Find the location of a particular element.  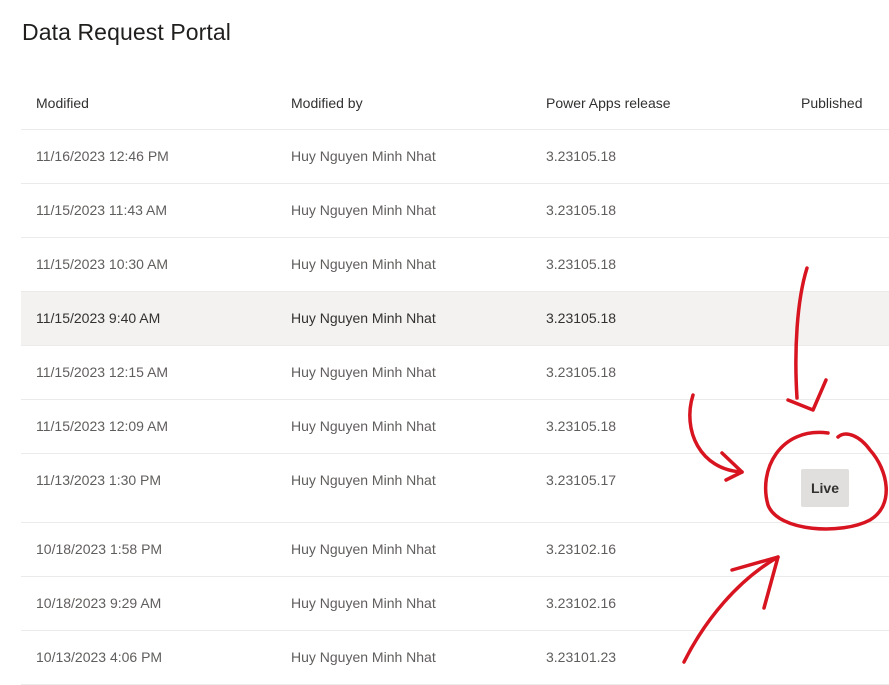

cell-modified: 11/15/2023 12:15 AM is located at coordinates (102, 372).